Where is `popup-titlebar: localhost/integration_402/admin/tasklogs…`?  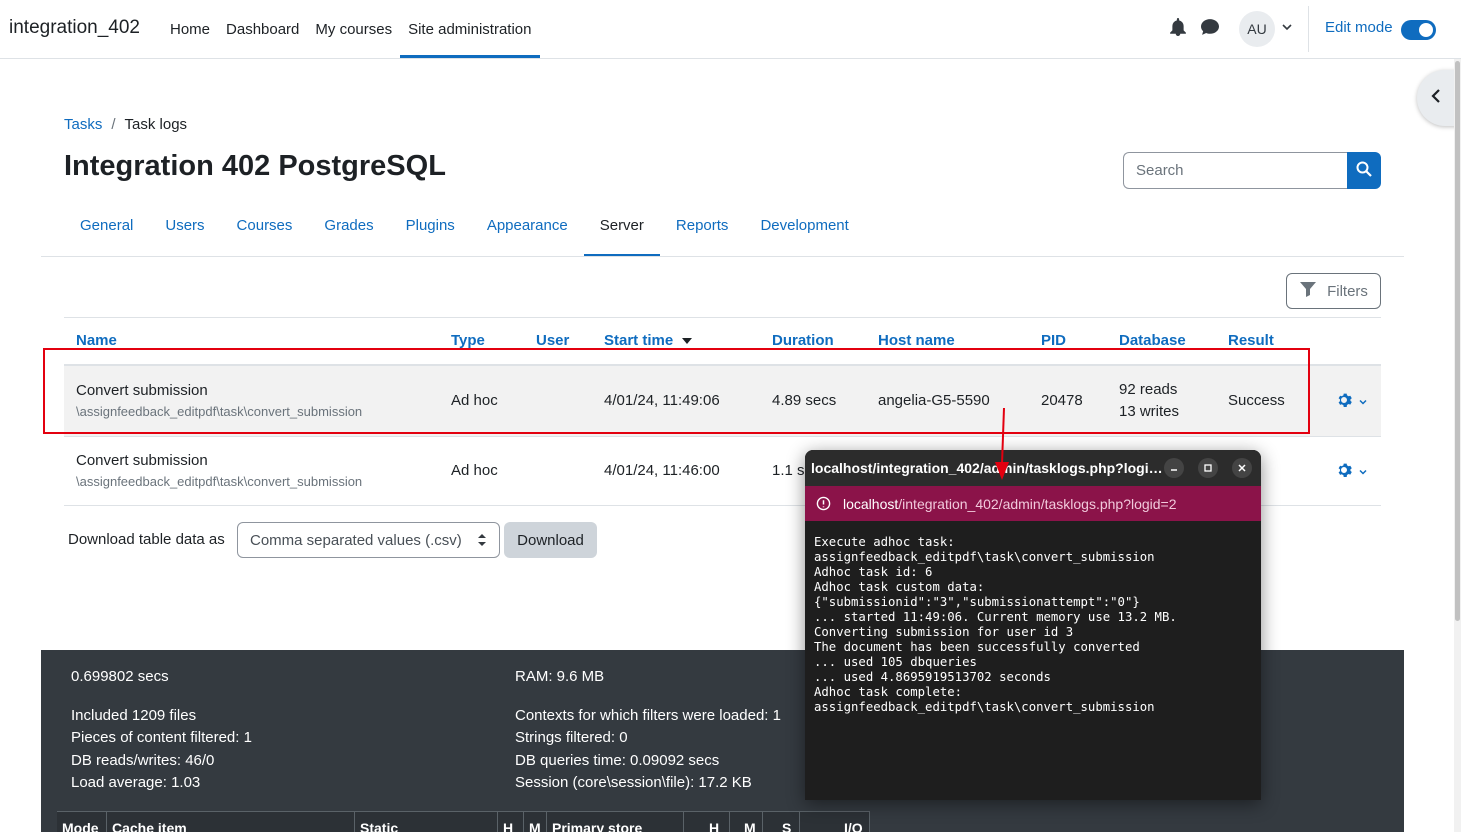
popup-titlebar: localhost/integration_402/admin/tasklogs… is located at coordinates (1033, 468).